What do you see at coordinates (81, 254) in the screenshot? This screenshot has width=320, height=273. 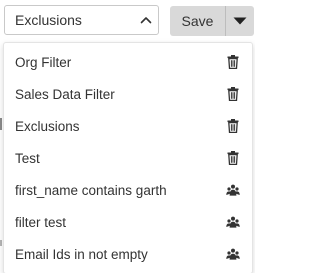 I see `menu-item-label: Email Ids in not empty` at bounding box center [81, 254].